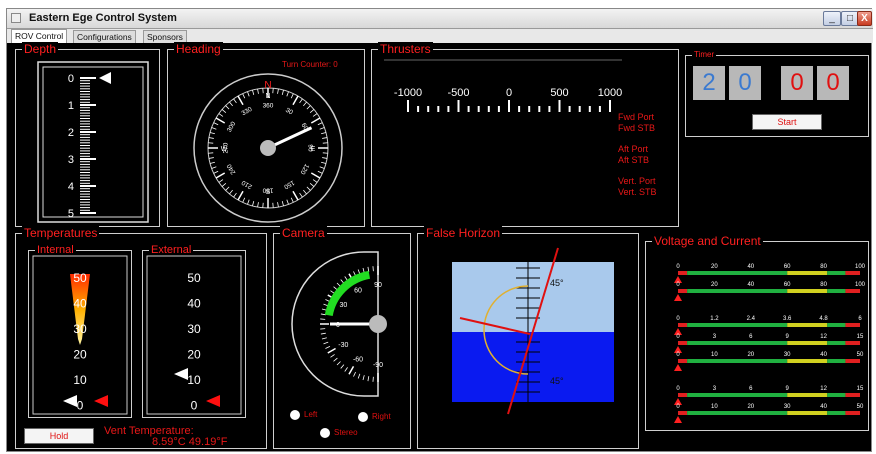 The height and width of the screenshot is (454, 876). What do you see at coordinates (787, 122) in the screenshot?
I see `start-button: Start` at bounding box center [787, 122].